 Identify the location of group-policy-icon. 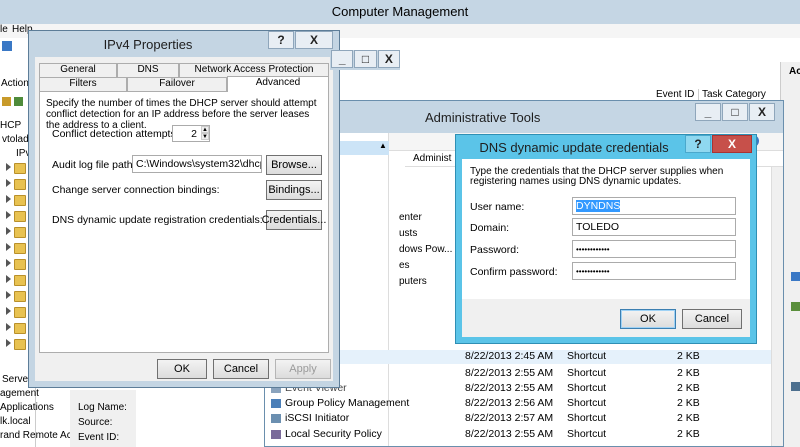
(276, 403).